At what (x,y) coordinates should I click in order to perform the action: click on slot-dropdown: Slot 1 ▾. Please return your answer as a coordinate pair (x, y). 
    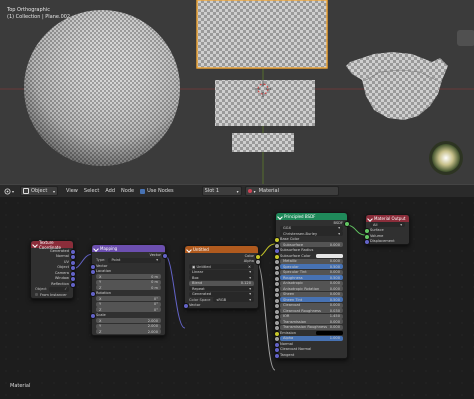
    Looking at the image, I should click on (221, 191).